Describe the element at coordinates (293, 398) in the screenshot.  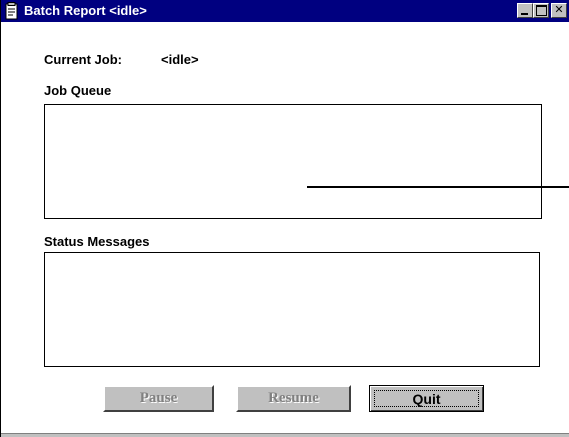
I see `resume-button: Resume` at that location.